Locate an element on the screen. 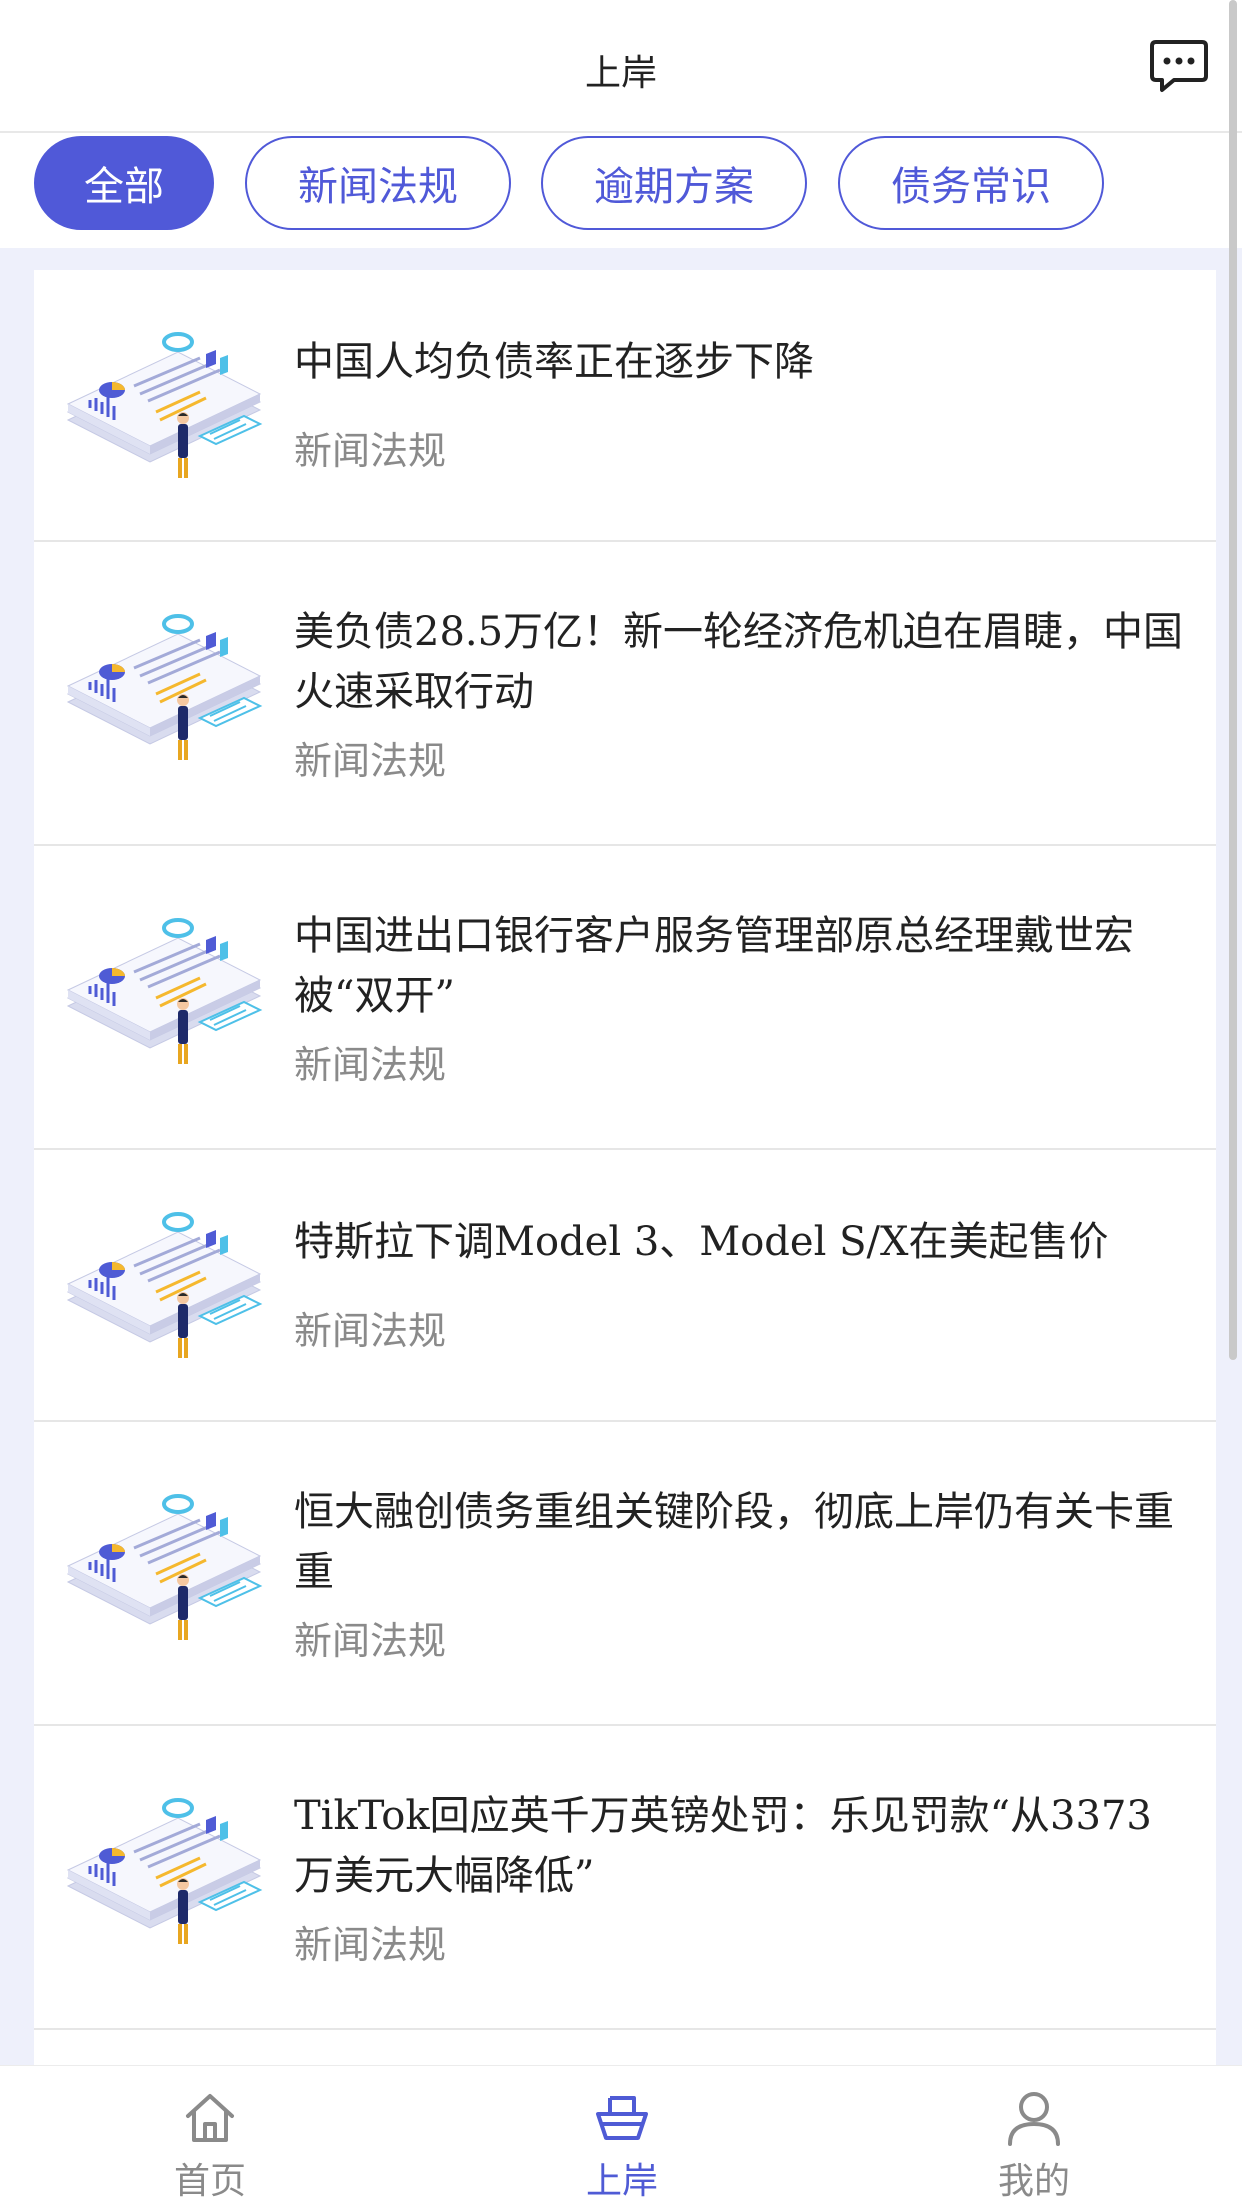  nav-home: 首页 is located at coordinates (210, 2137).